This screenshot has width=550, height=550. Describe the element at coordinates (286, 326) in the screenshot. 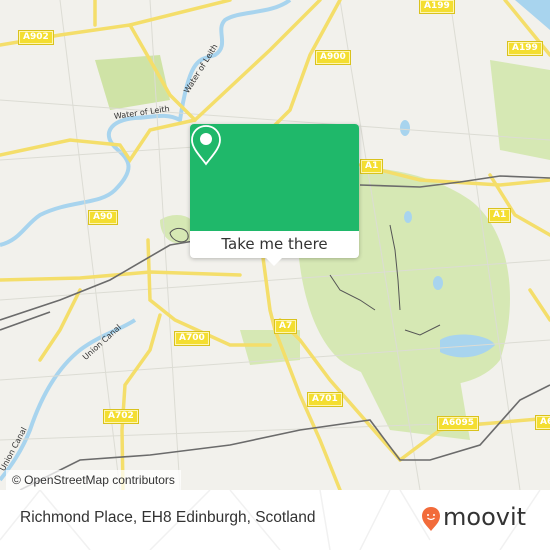

I see `road-label: A7` at that location.